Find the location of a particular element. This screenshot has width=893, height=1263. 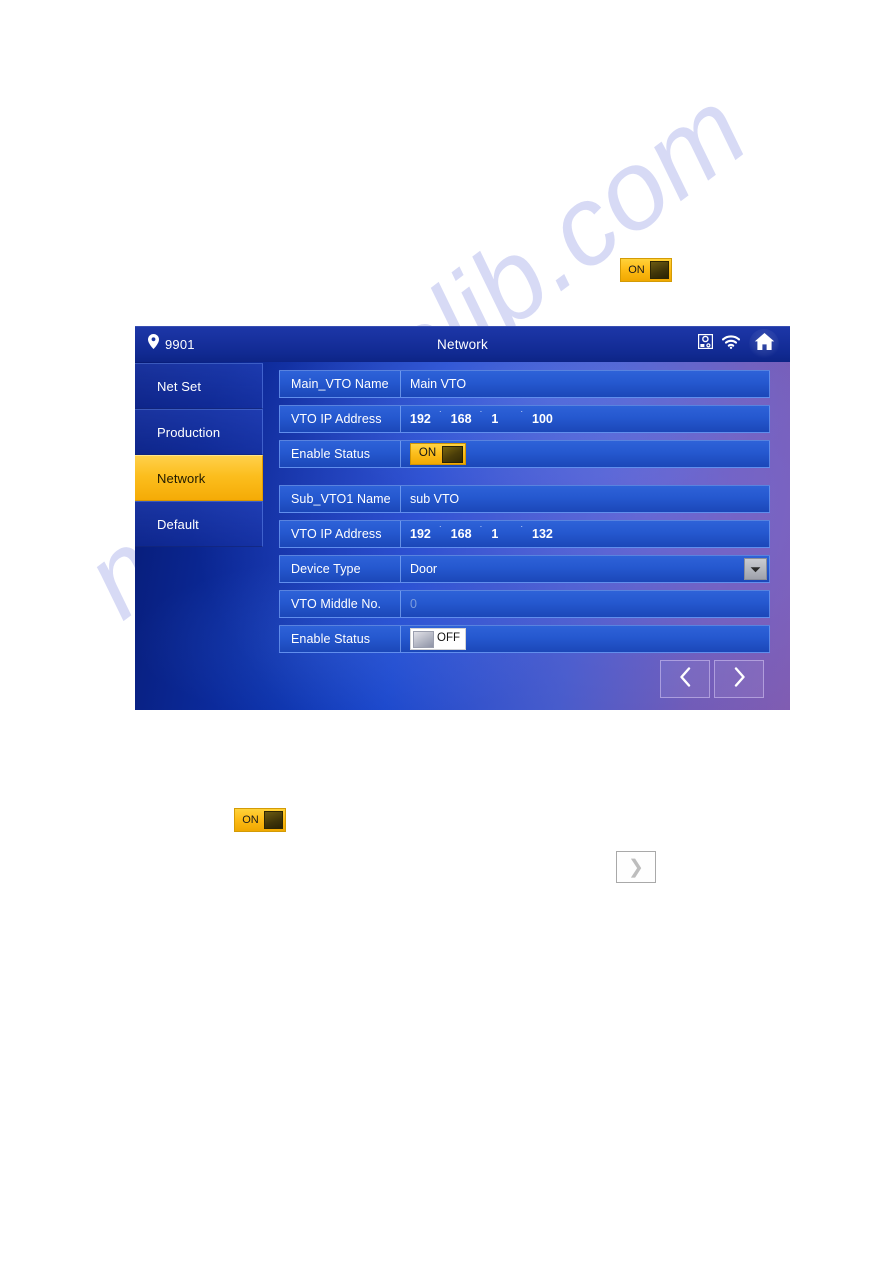

sidebar: Net Set Production Network Default is located at coordinates (199, 536).